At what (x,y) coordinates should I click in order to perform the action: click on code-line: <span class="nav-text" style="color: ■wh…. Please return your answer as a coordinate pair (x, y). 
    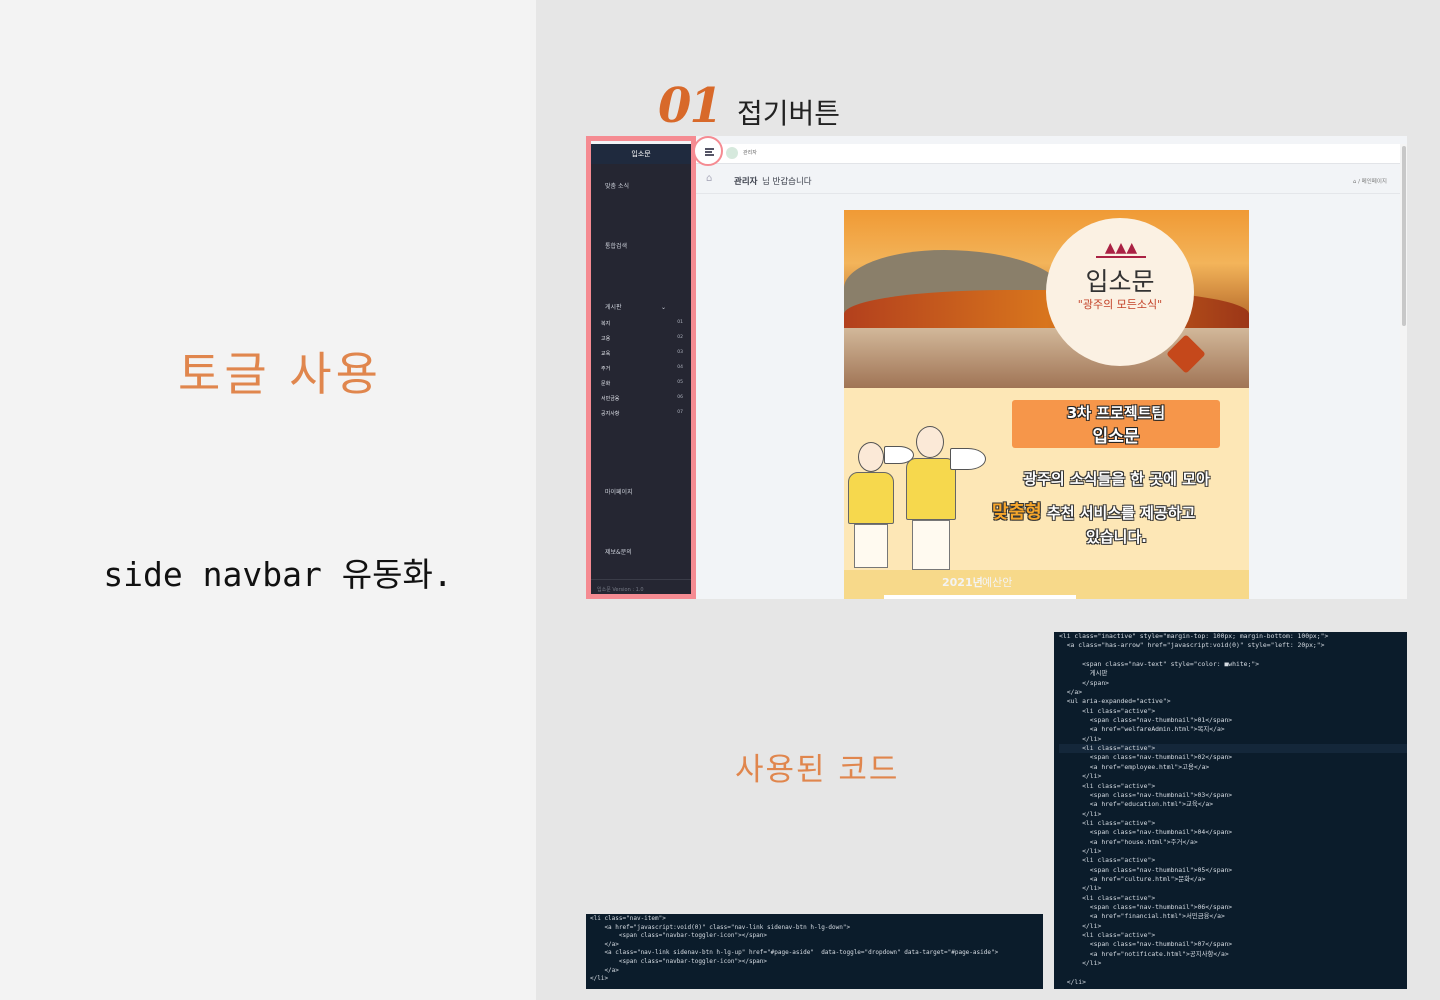
    Looking at the image, I should click on (1159, 664).